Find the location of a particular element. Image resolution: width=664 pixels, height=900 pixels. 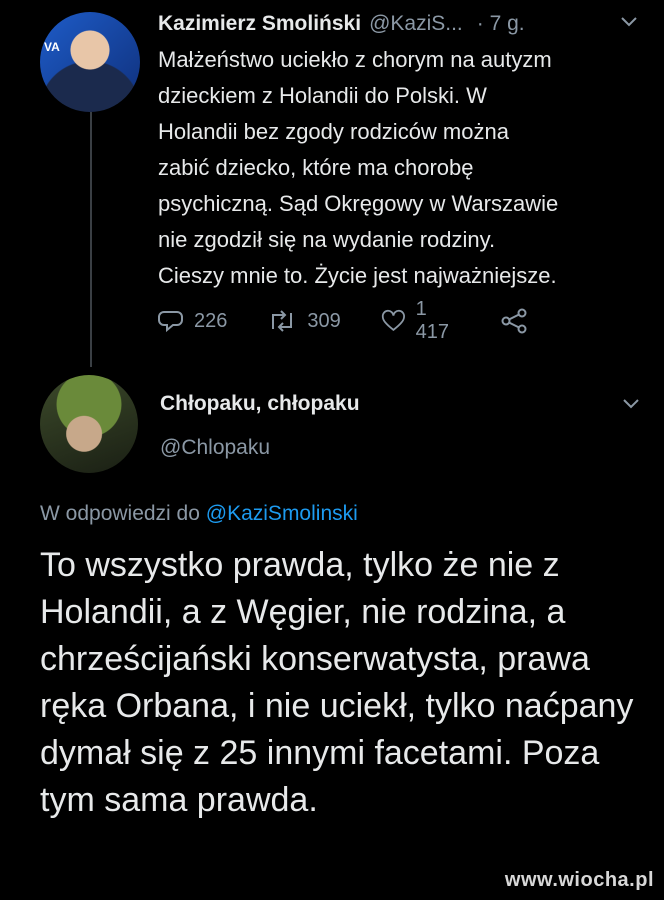

tweet-time: · 7 g. is located at coordinates (501, 24).